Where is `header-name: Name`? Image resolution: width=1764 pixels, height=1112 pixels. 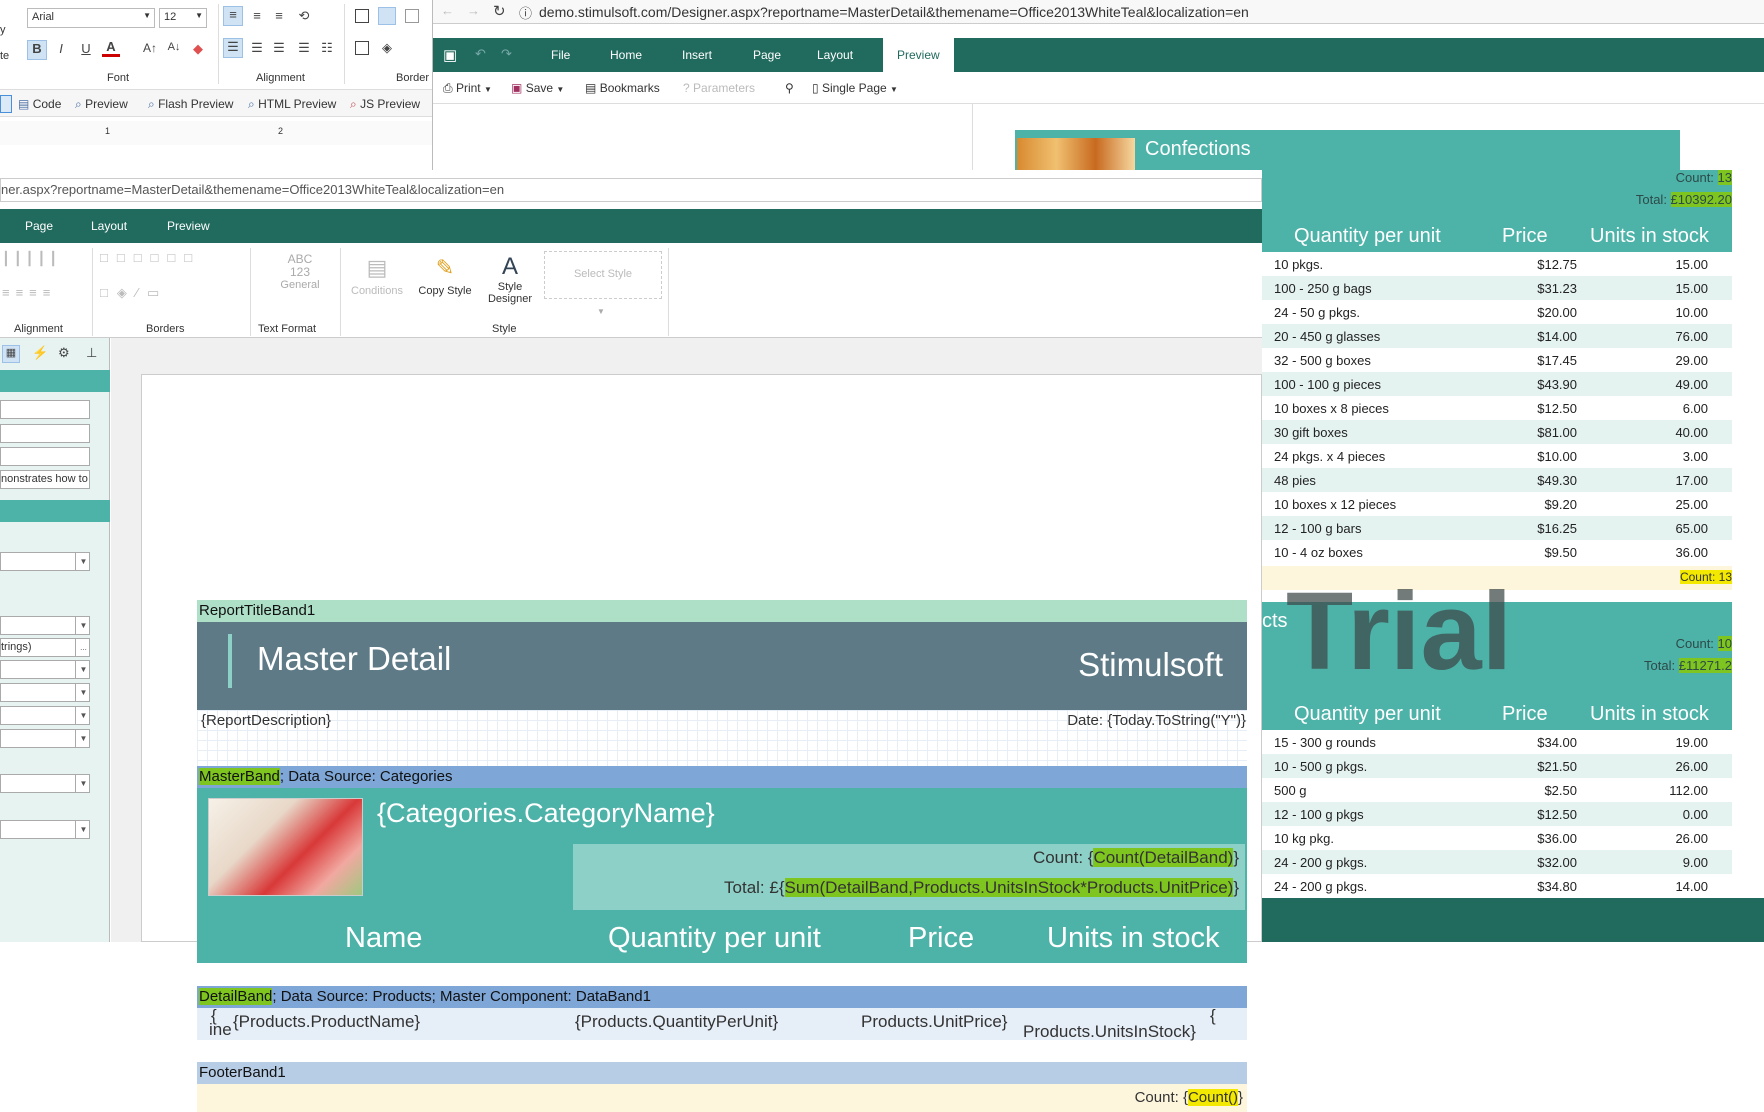 header-name: Name is located at coordinates (383, 938).